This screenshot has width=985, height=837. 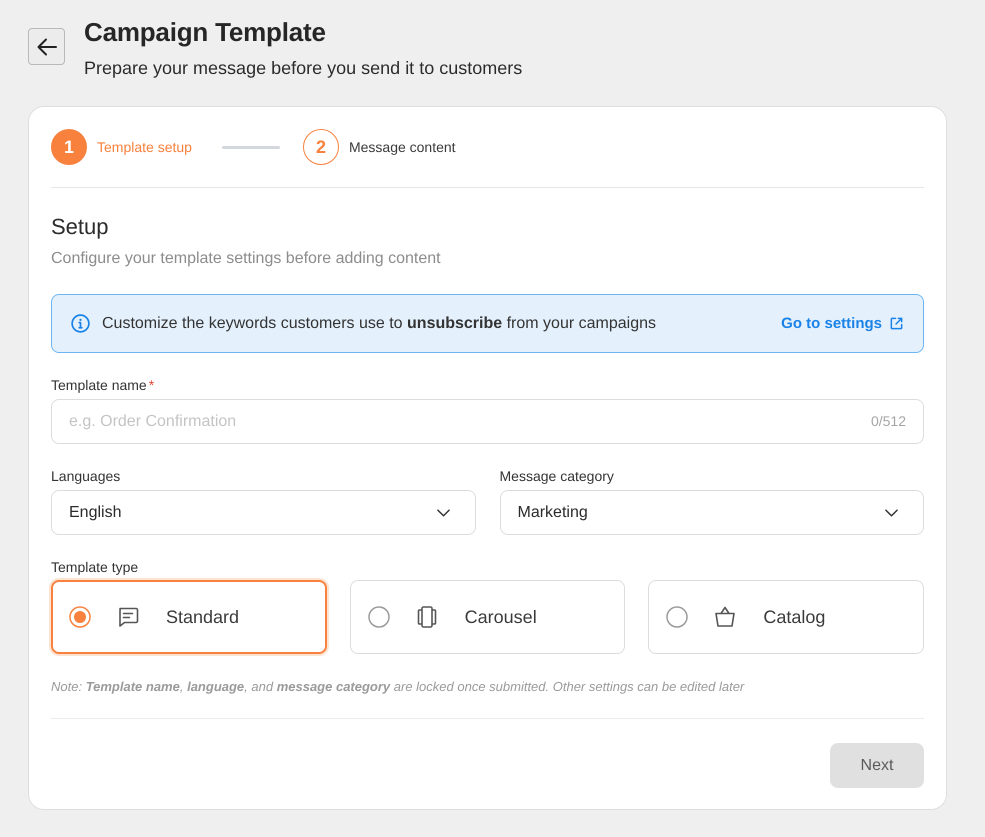 What do you see at coordinates (263, 512) in the screenshot?
I see `languages-dropdown: English` at bounding box center [263, 512].